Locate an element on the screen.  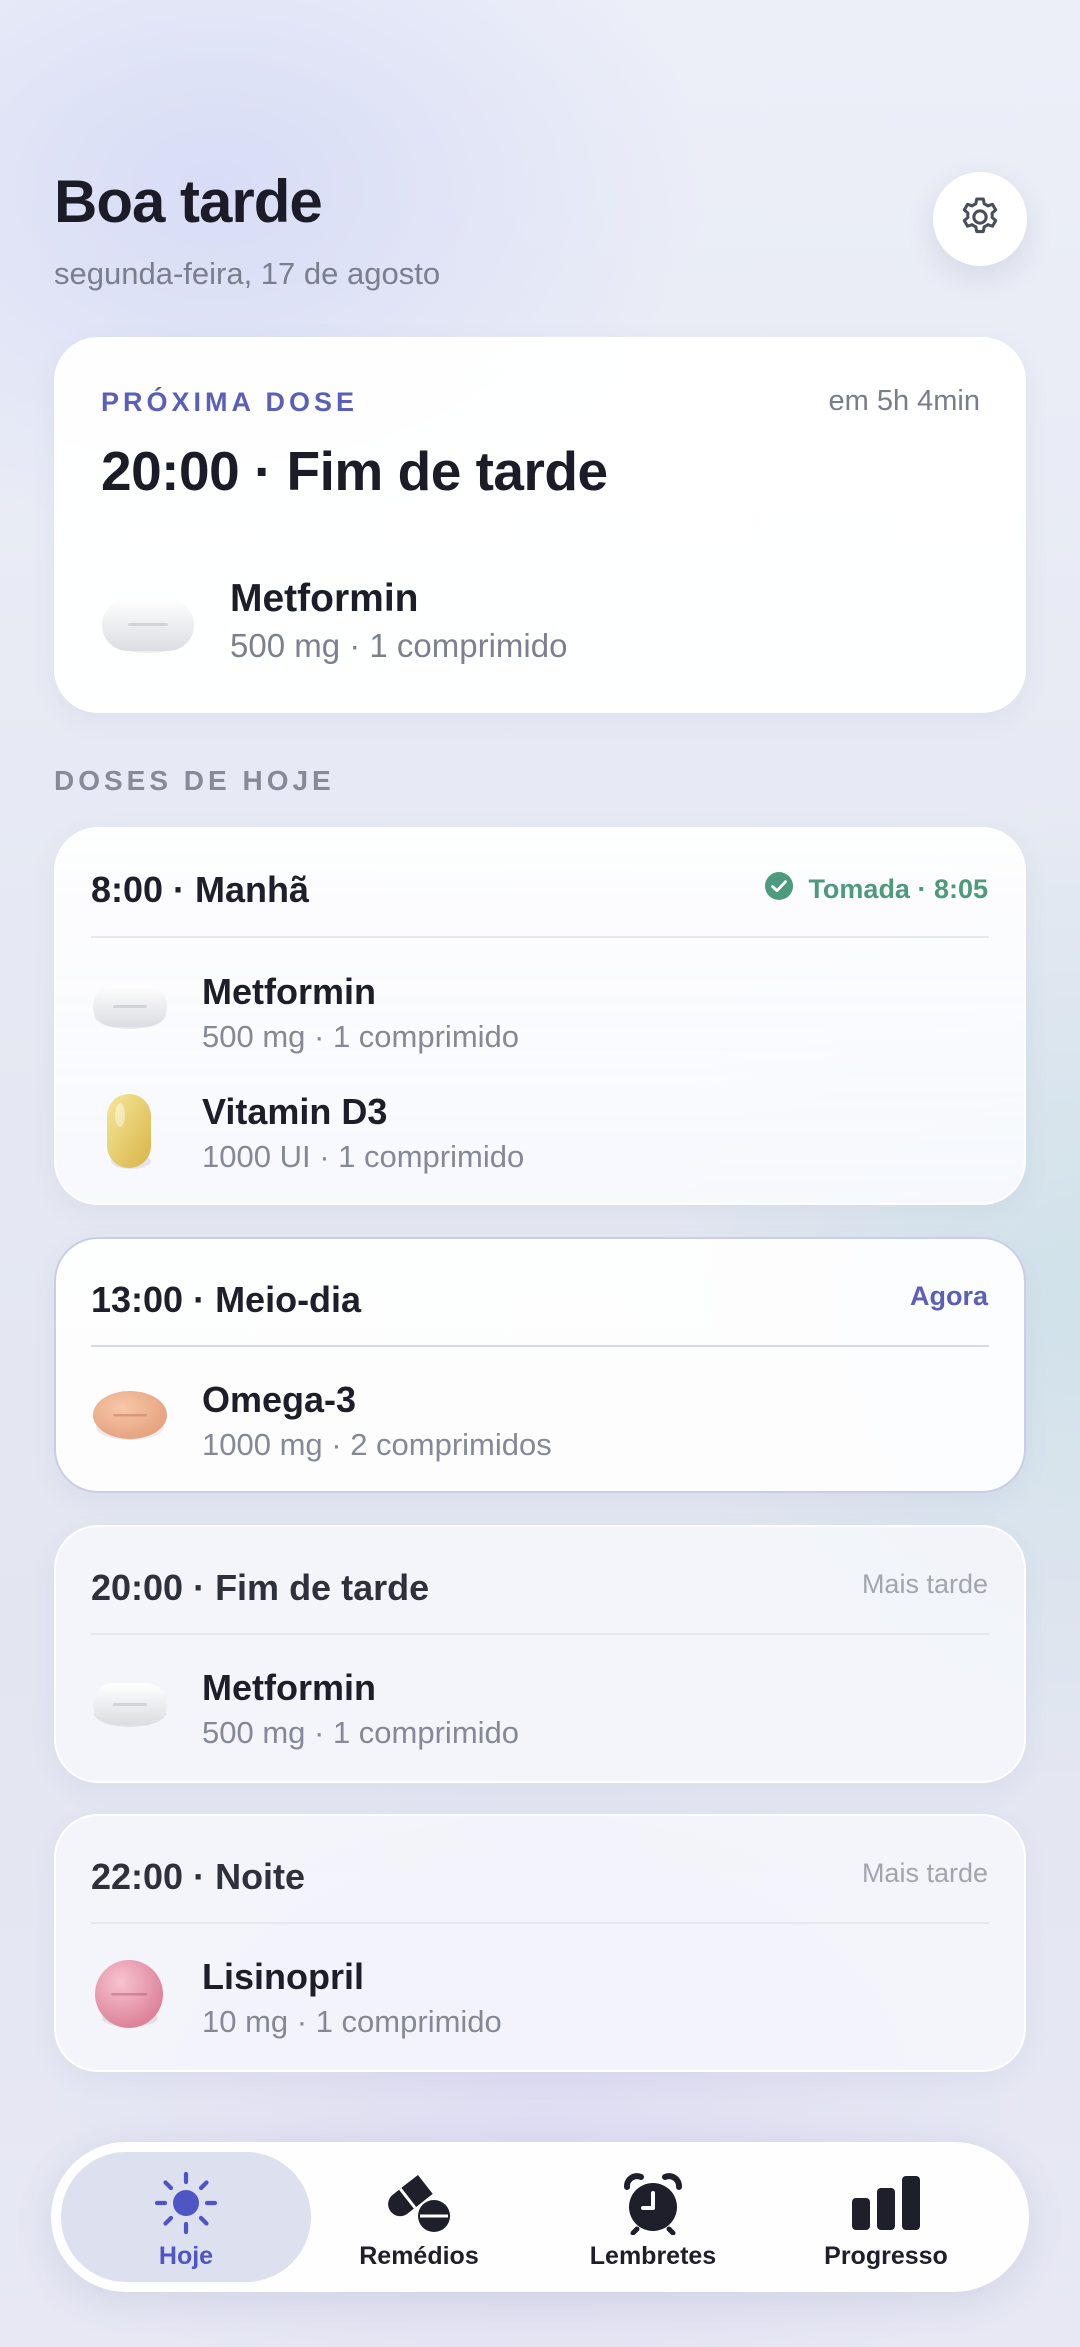
alarm-clock-icon is located at coordinates (653, 2203).